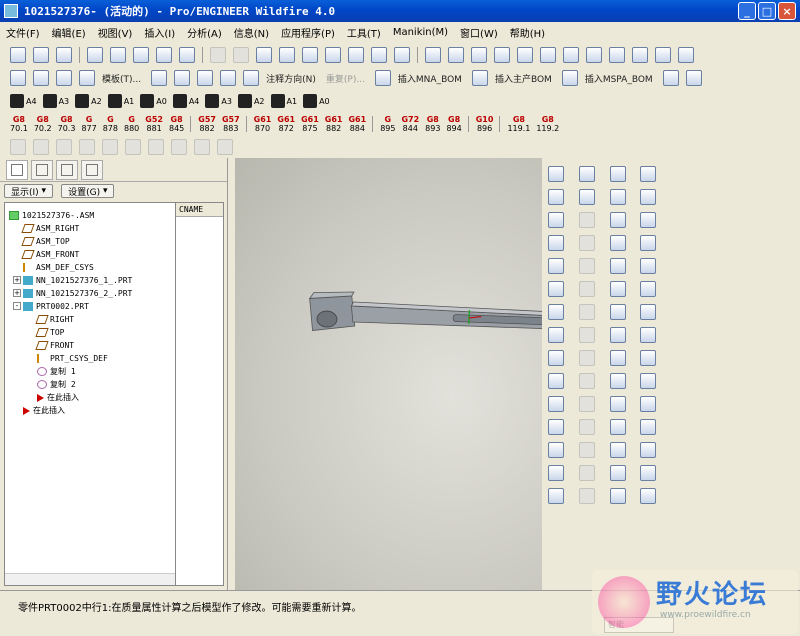 The height and width of the screenshot is (636, 800). Describe the element at coordinates (67, 124) in the screenshot. I see `standard-part-button-2: G8 70.3` at that location.